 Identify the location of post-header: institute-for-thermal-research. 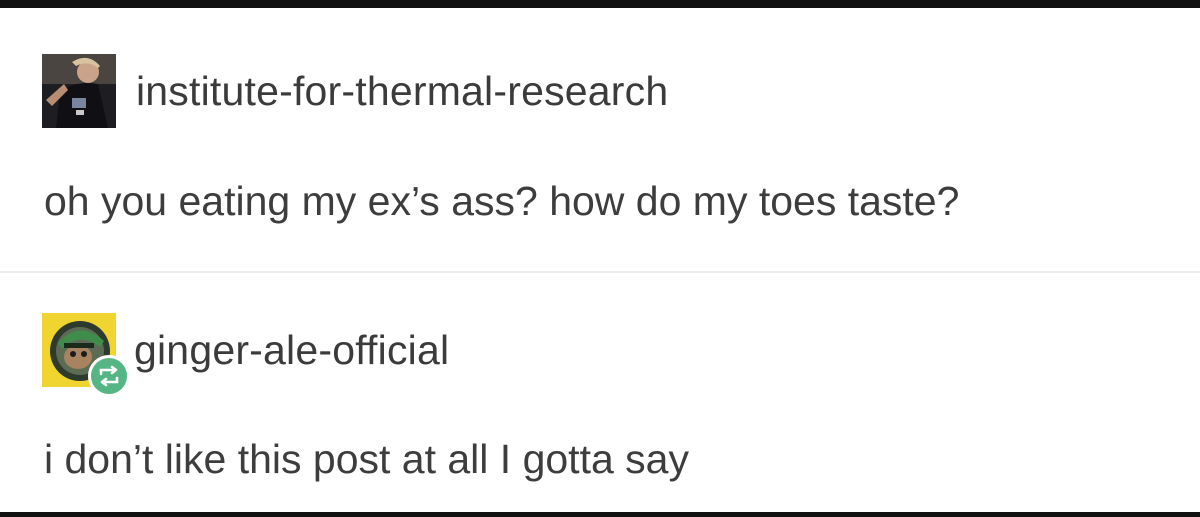
(355, 91).